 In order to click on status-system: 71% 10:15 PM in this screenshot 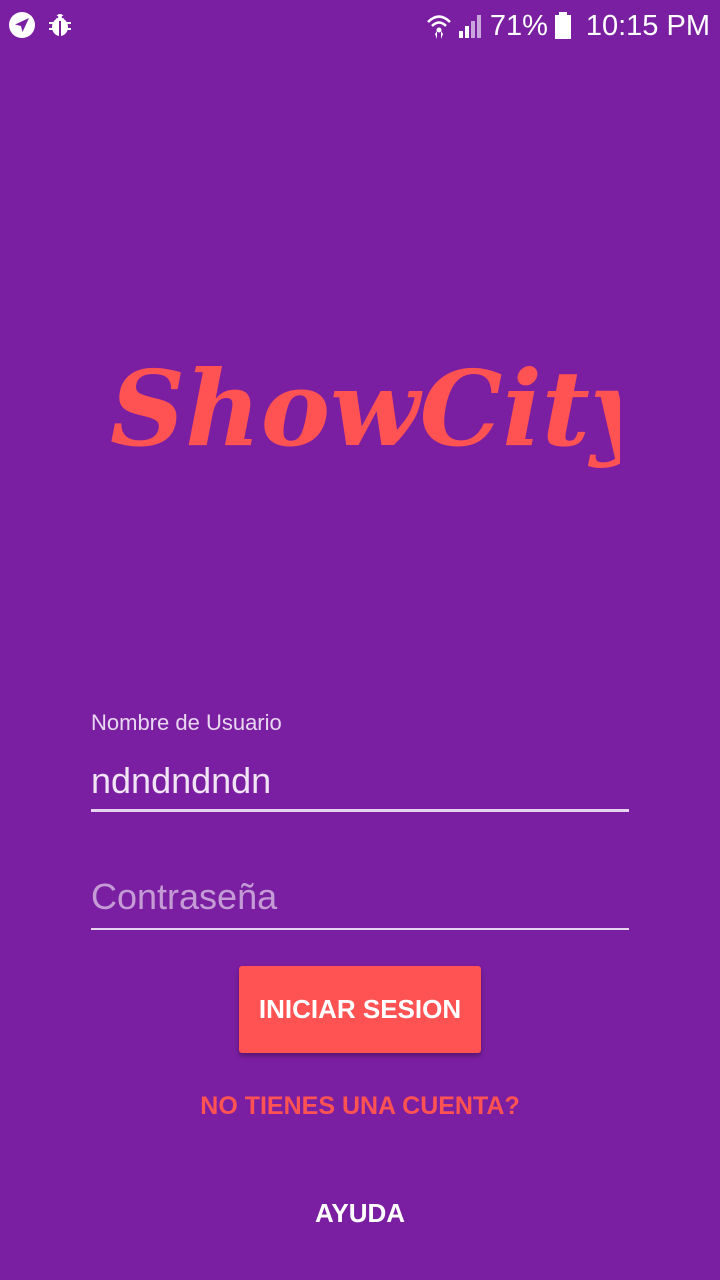, I will do `click(568, 26)`.